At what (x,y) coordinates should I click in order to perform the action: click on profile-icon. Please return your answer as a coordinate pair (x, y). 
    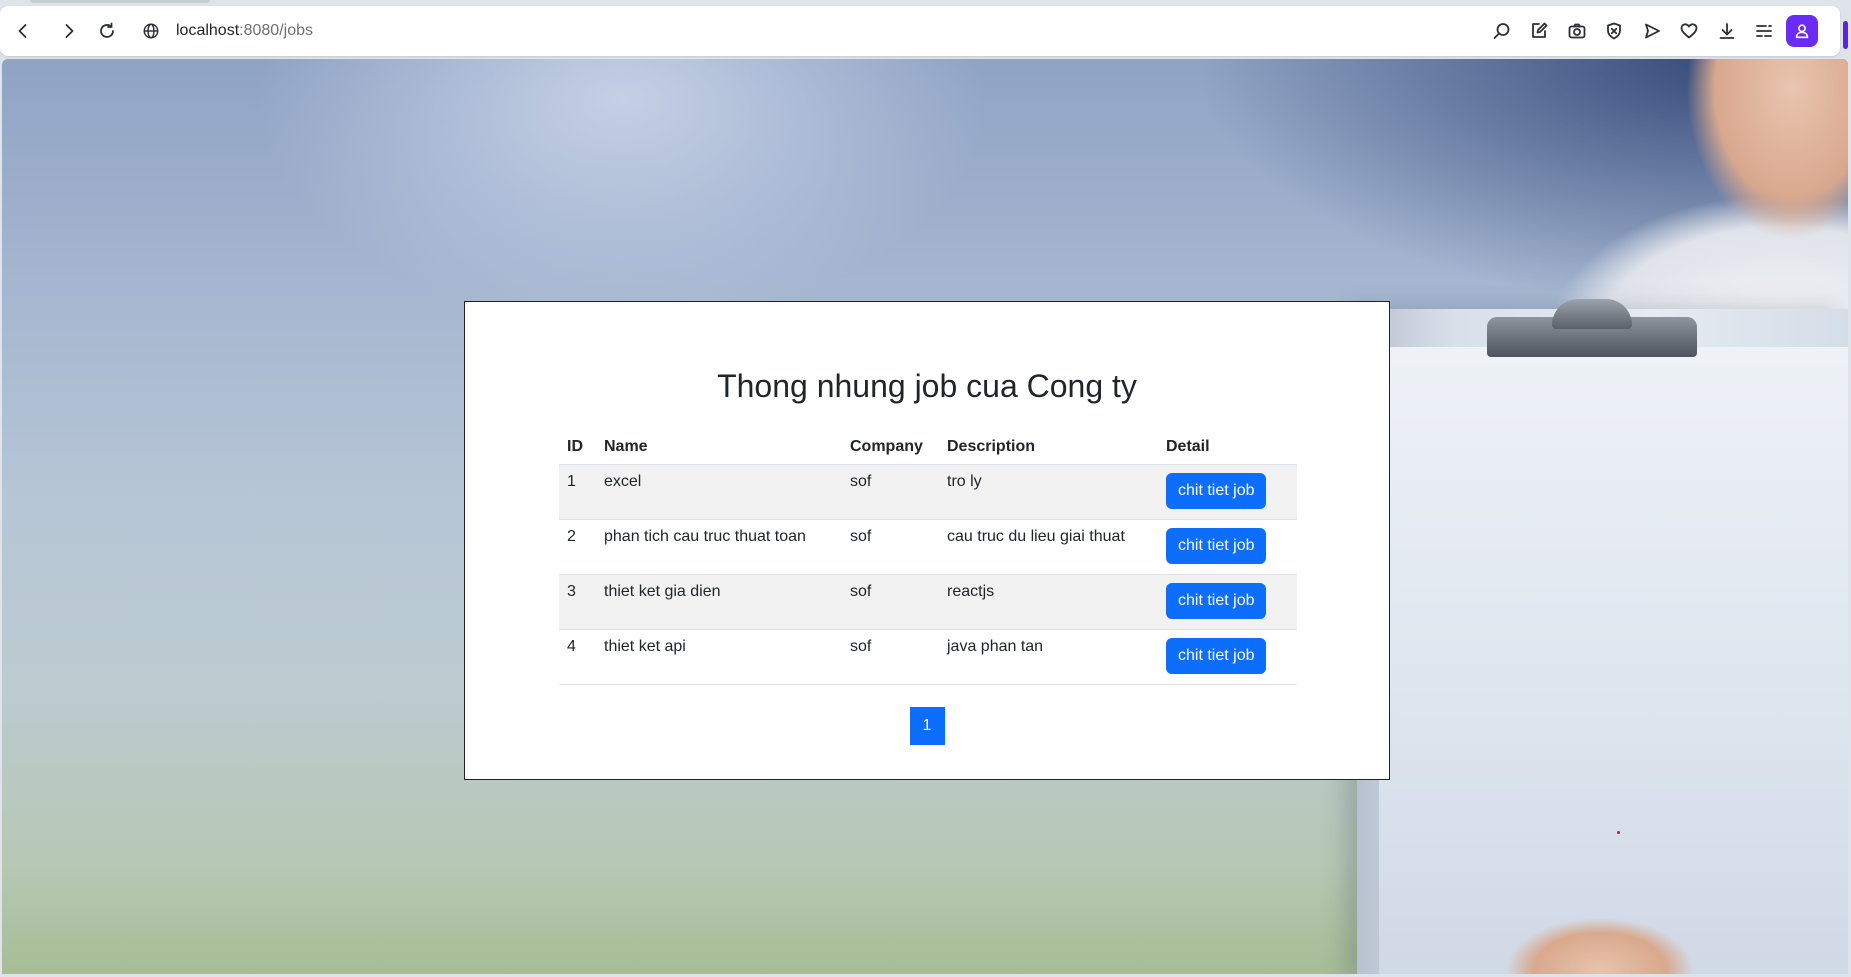
    Looking at the image, I should click on (1802, 31).